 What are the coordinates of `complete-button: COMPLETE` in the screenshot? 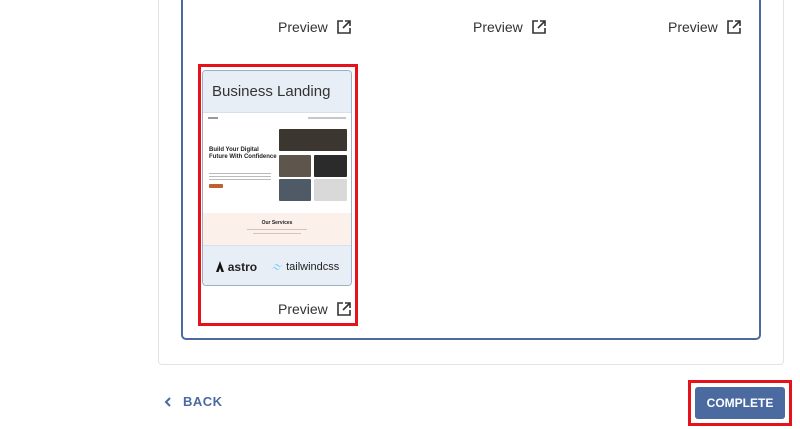 It's located at (740, 403).